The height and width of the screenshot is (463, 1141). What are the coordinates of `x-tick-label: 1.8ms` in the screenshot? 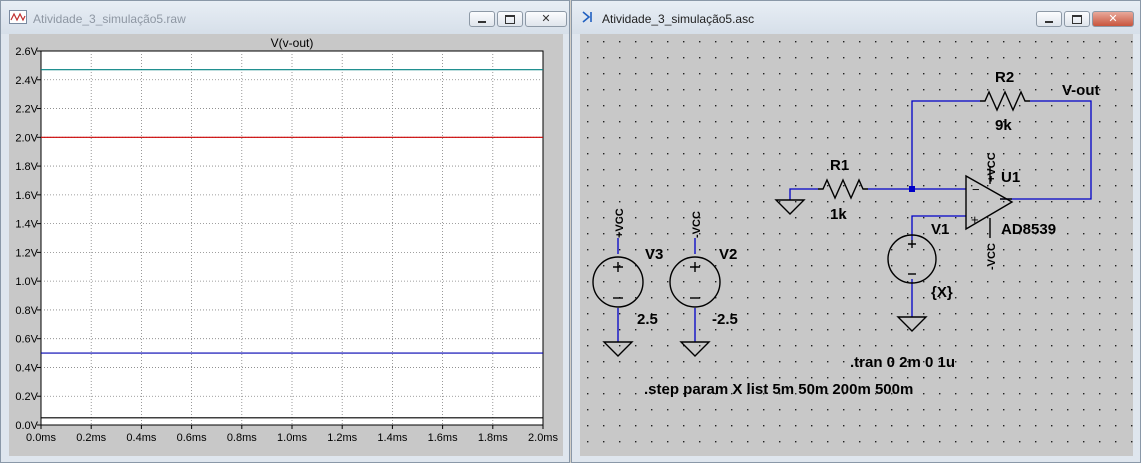 It's located at (493, 438).